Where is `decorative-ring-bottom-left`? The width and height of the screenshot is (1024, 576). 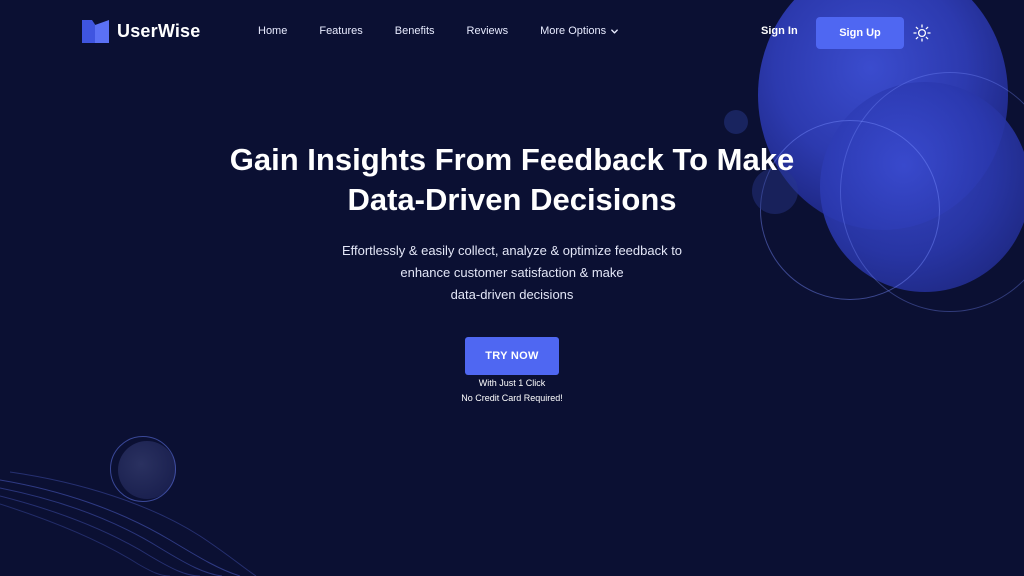
decorative-ring-bottom-left is located at coordinates (143, 469).